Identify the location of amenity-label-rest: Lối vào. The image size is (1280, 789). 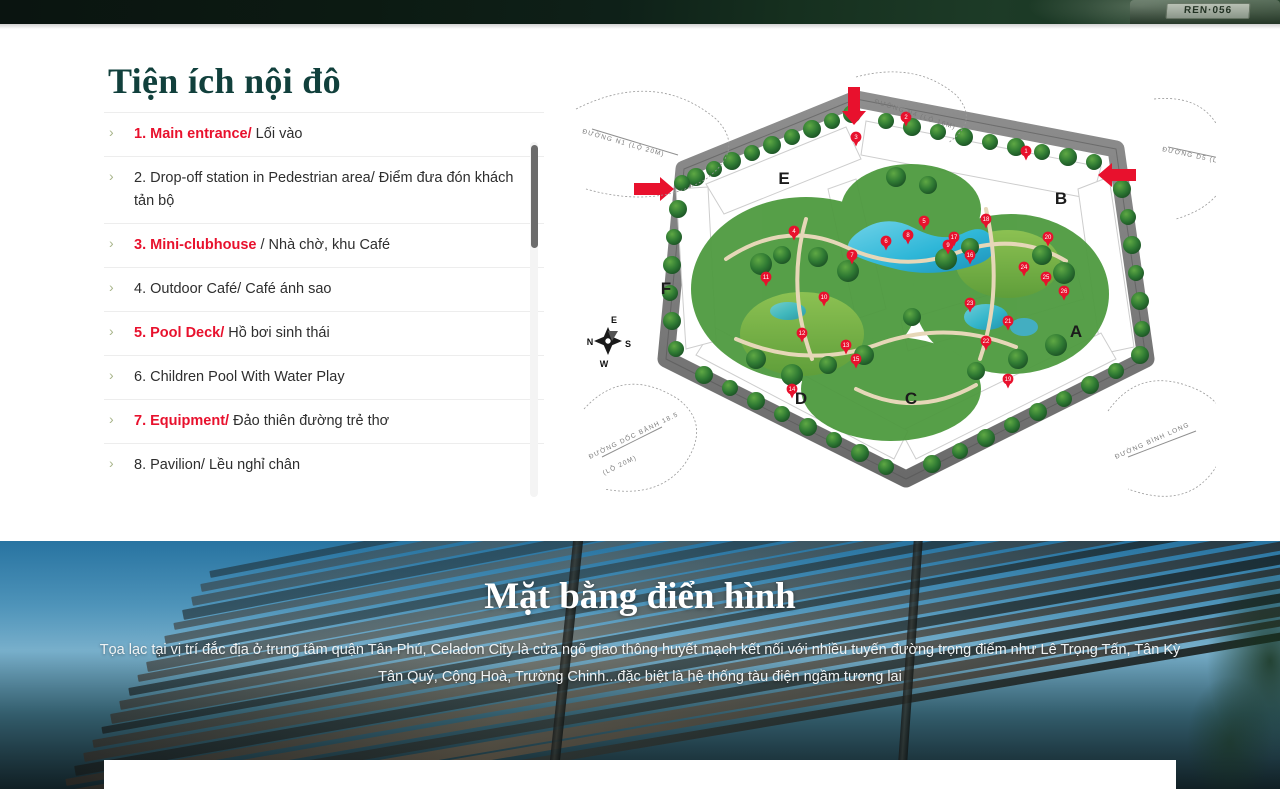
(277, 134).